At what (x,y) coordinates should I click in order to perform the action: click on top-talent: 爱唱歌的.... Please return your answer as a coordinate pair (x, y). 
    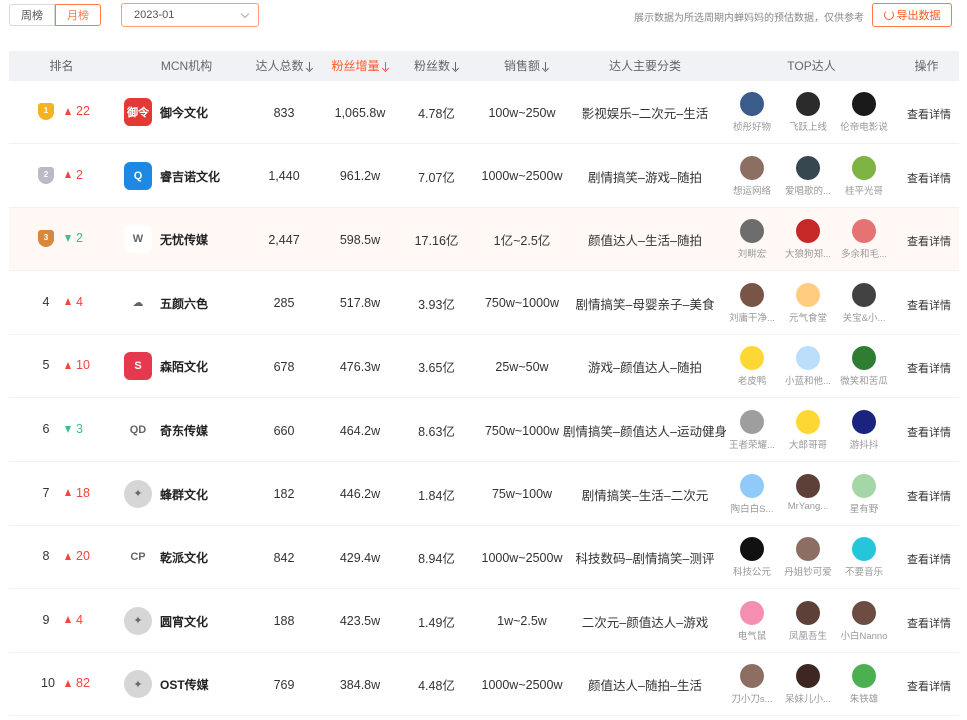
    Looking at the image, I should click on (808, 176).